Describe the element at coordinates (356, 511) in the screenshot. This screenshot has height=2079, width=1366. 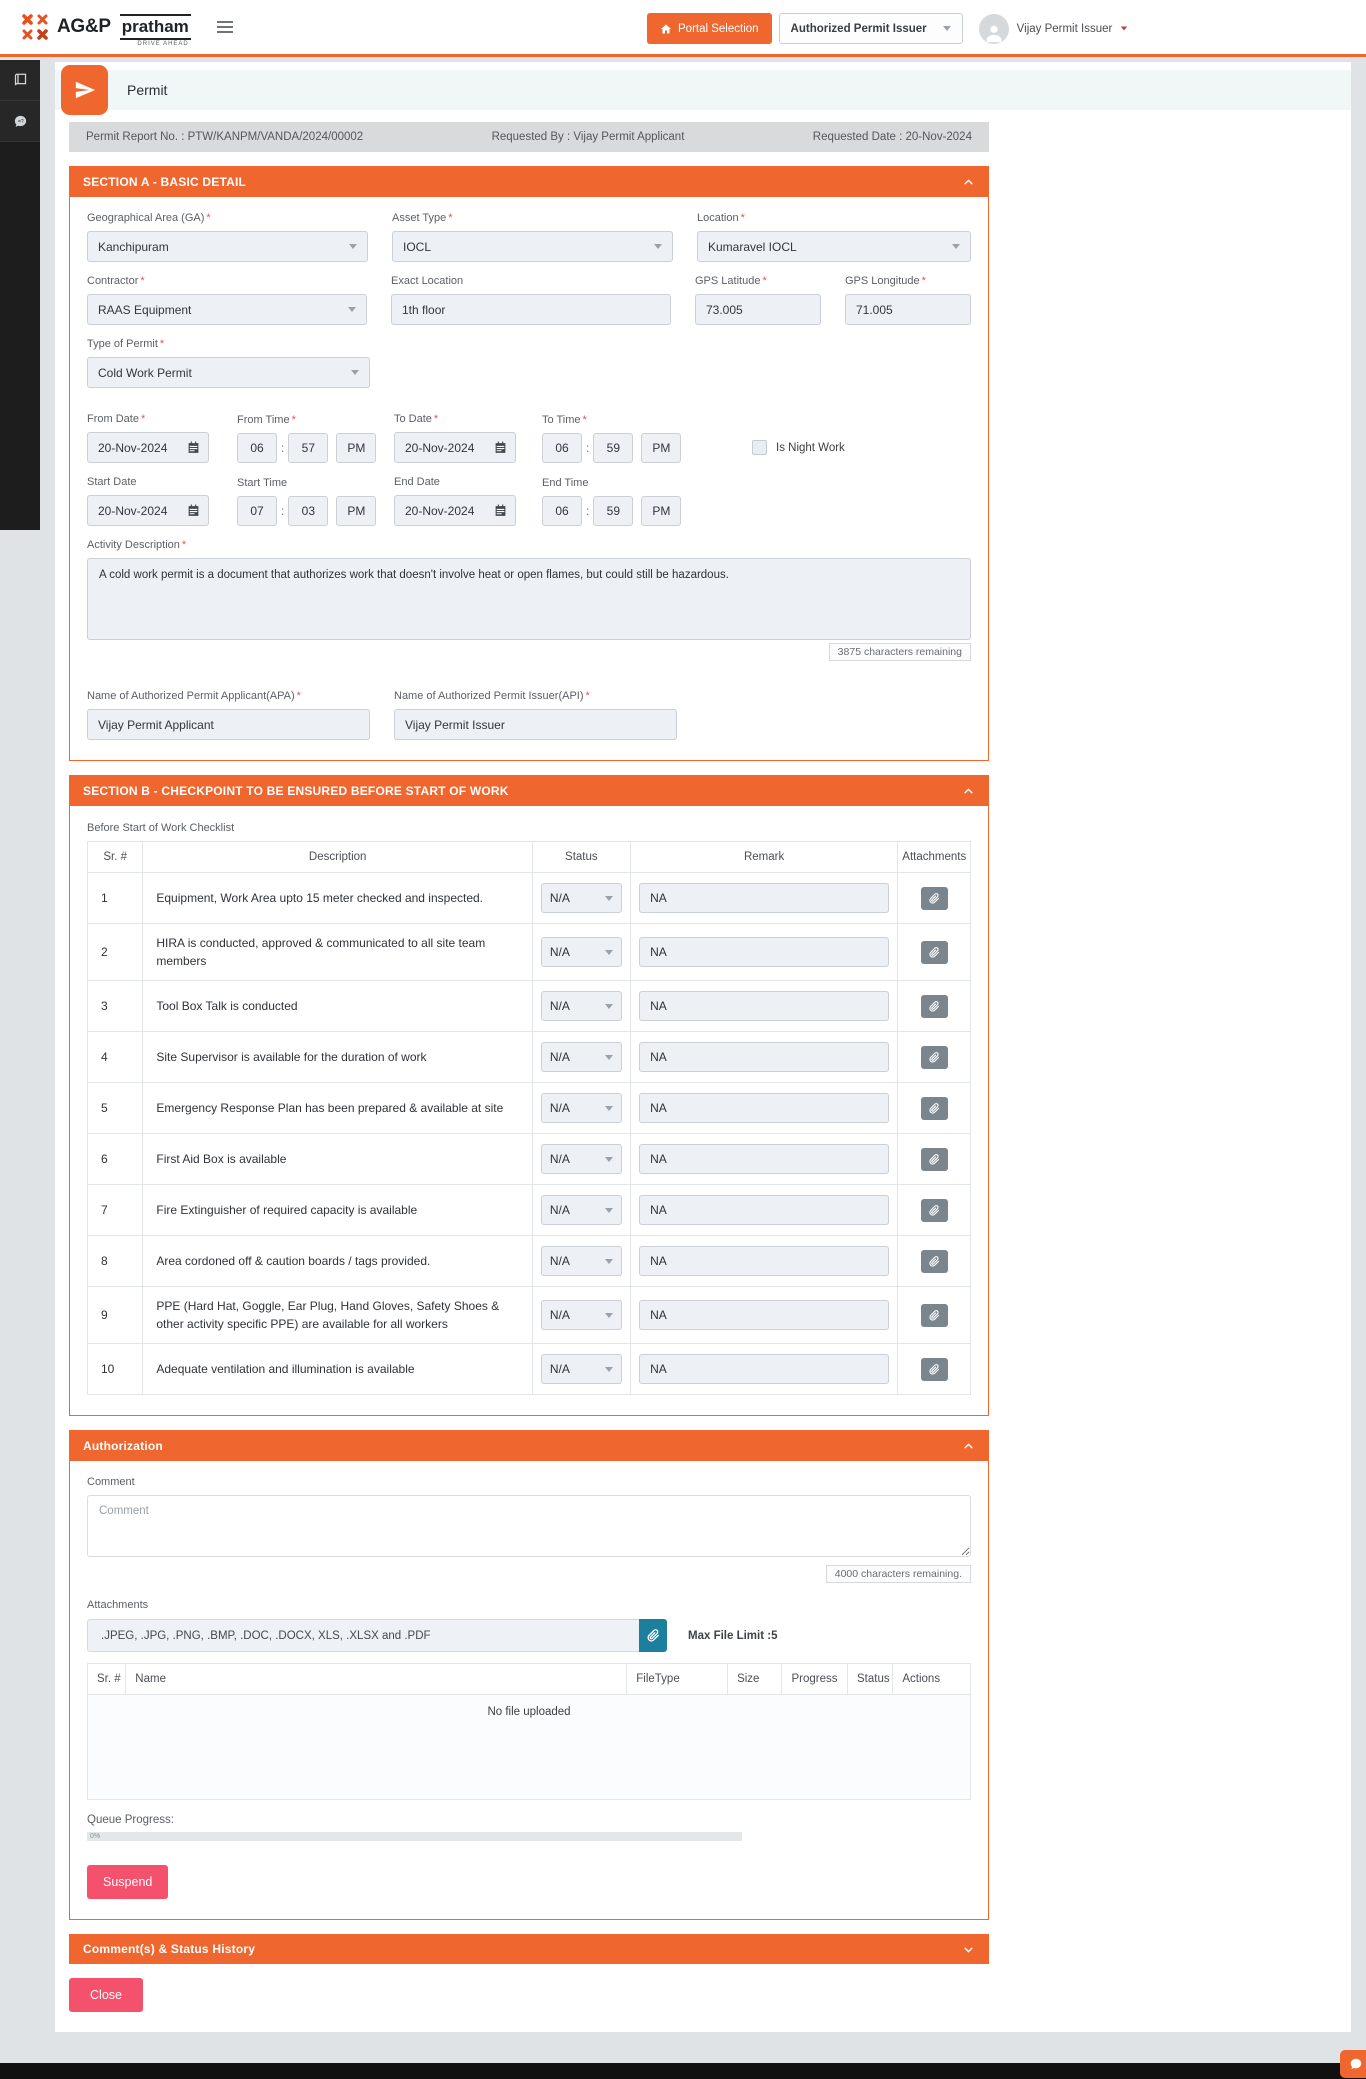
I see `start-ampm-toggle: PM` at that location.